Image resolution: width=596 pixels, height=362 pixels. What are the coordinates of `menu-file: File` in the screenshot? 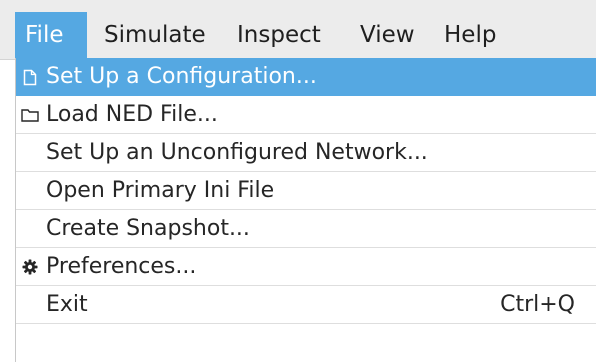 It's located at (51, 35).